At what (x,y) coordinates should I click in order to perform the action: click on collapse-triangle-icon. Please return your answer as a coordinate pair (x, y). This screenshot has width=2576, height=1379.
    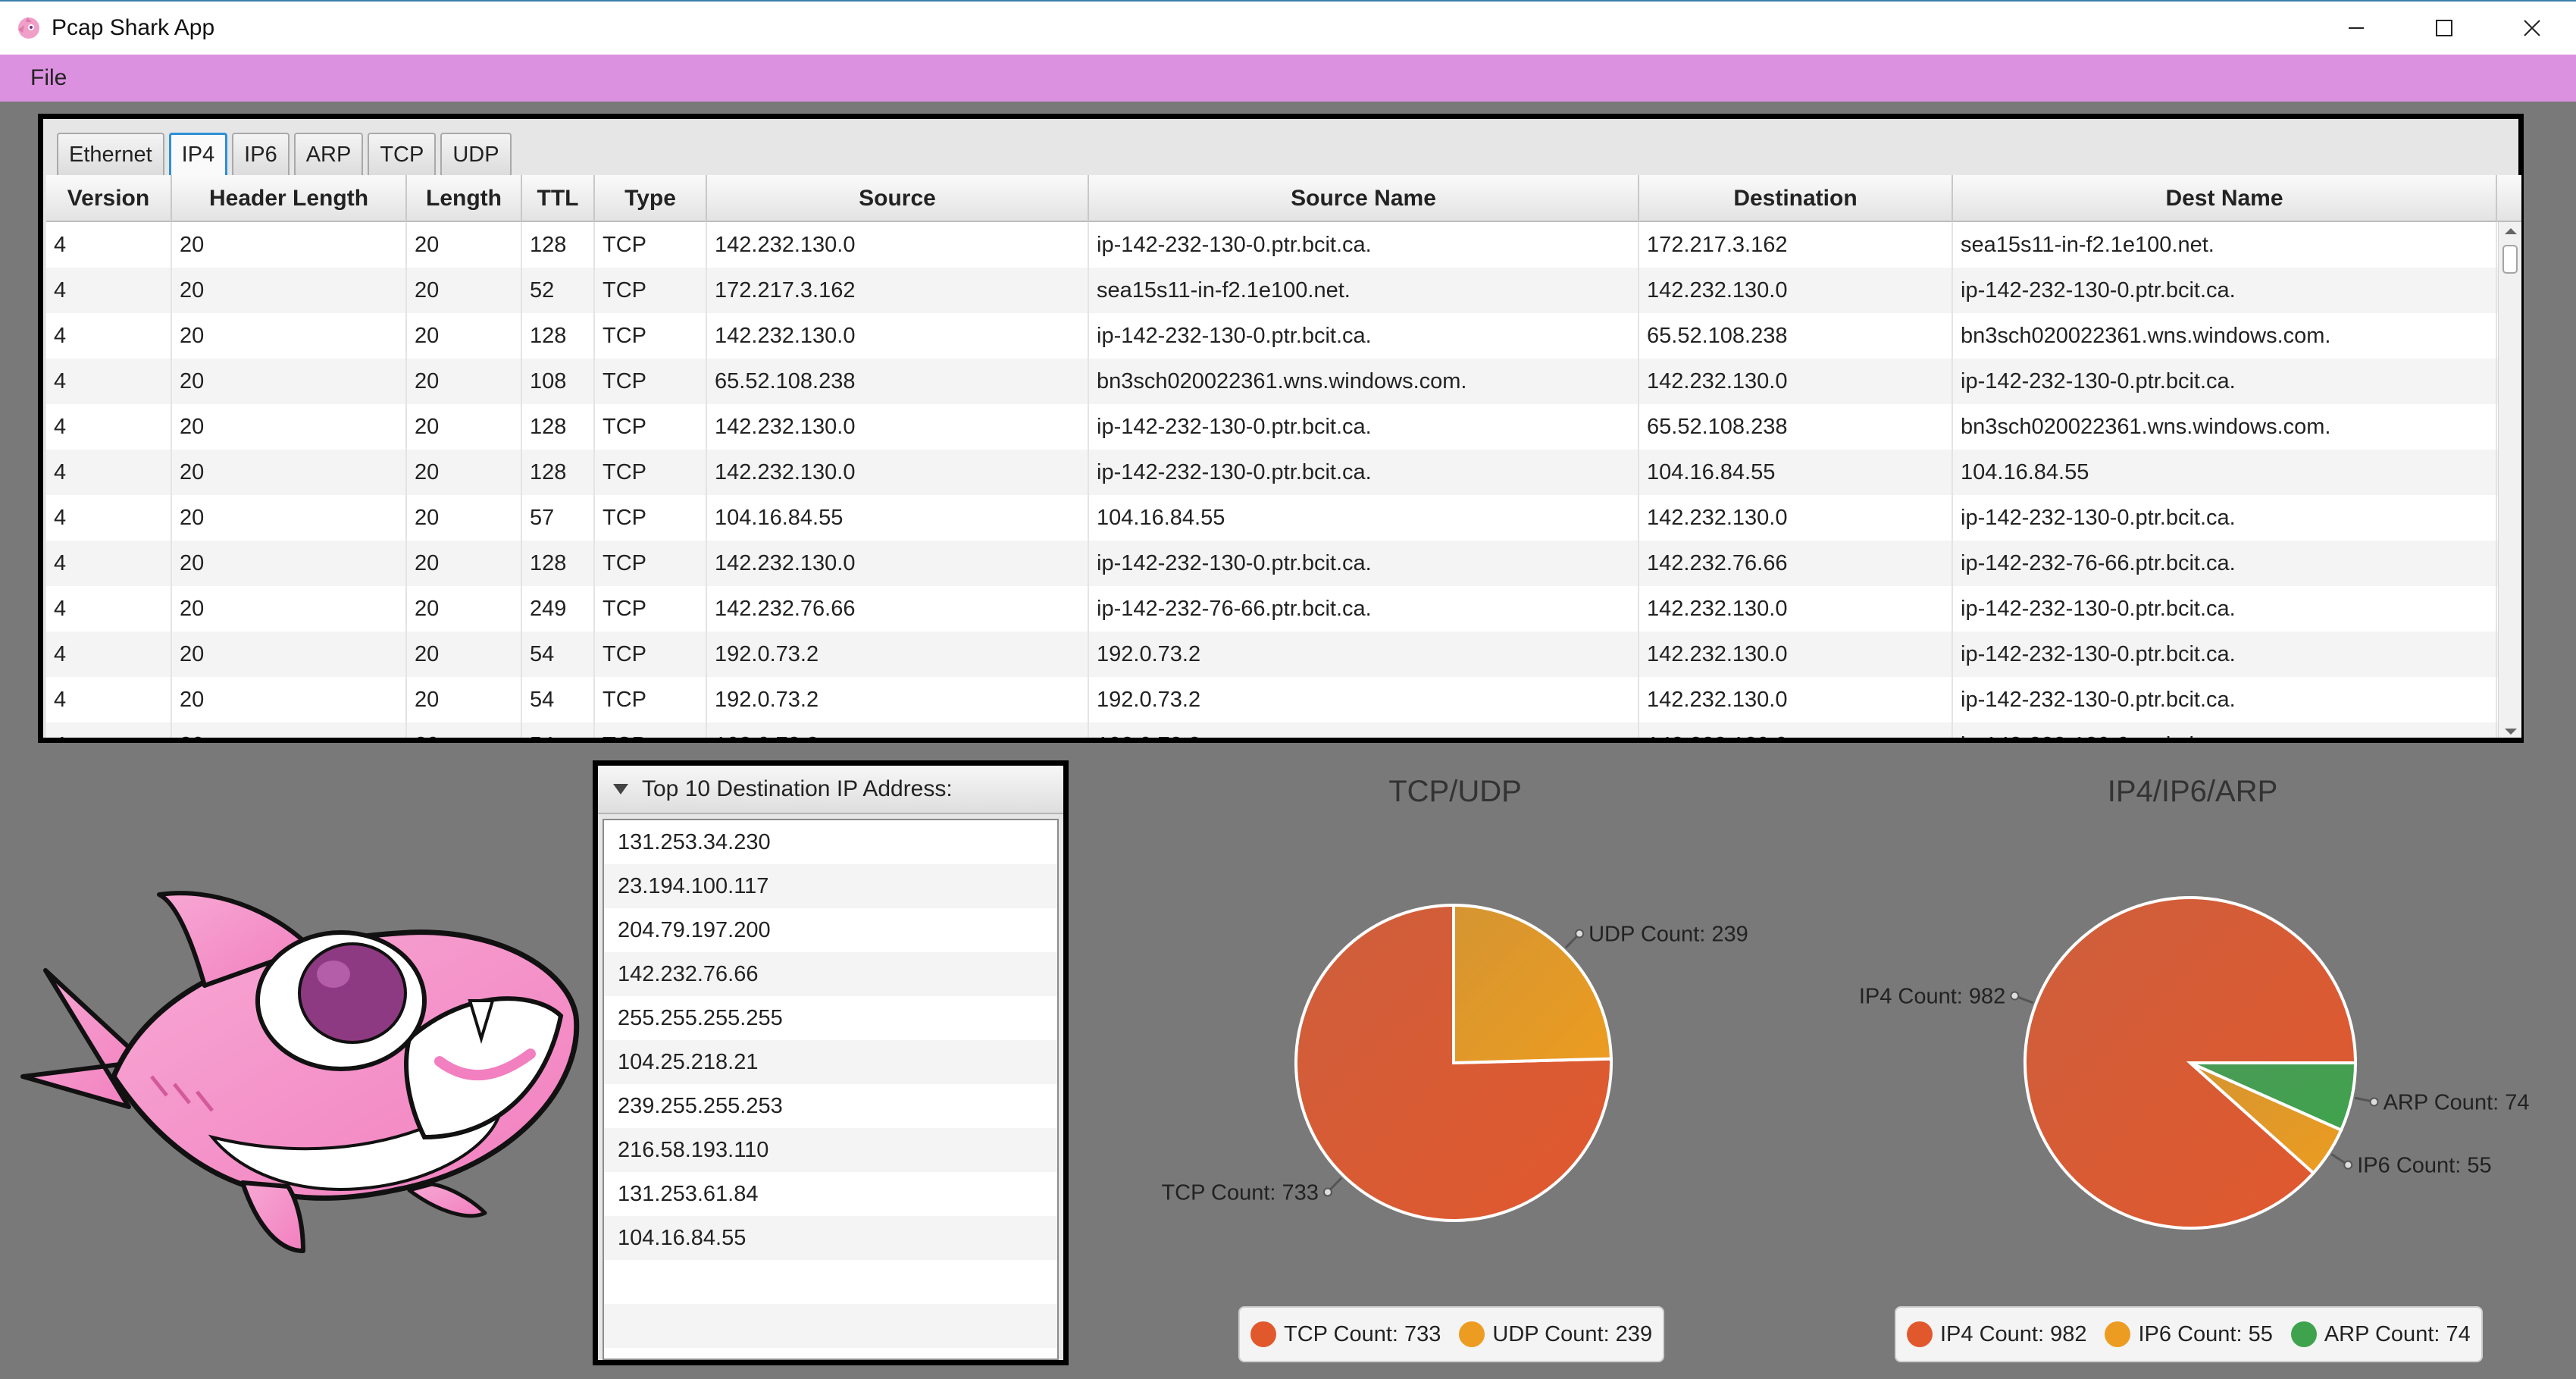
    Looking at the image, I should click on (620, 789).